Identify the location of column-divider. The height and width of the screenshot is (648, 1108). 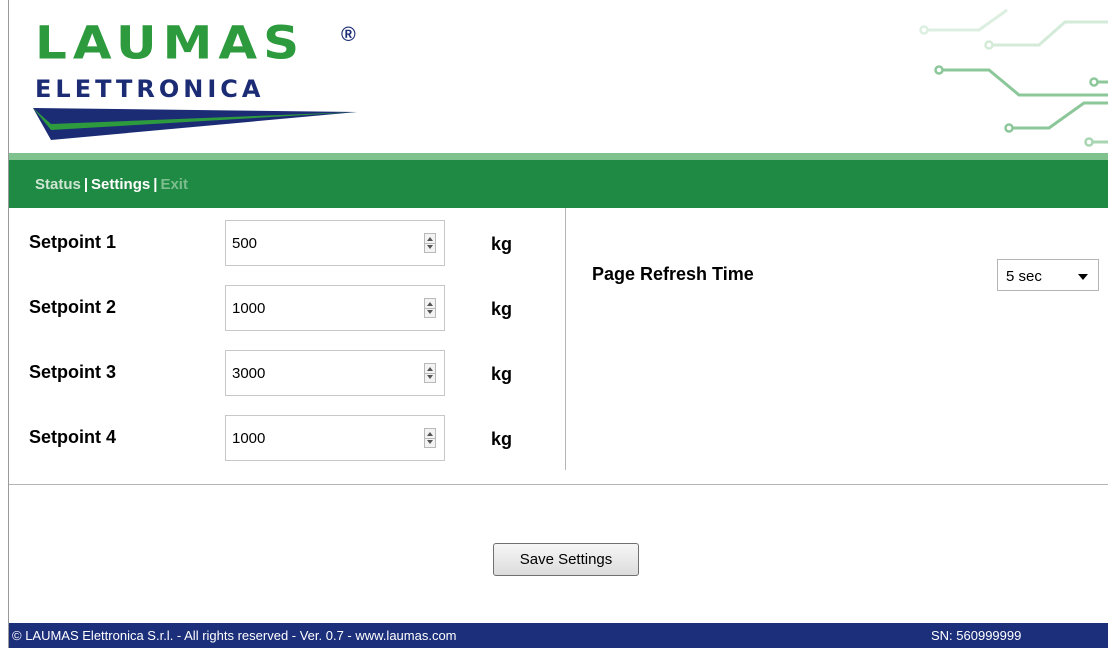
(565, 339).